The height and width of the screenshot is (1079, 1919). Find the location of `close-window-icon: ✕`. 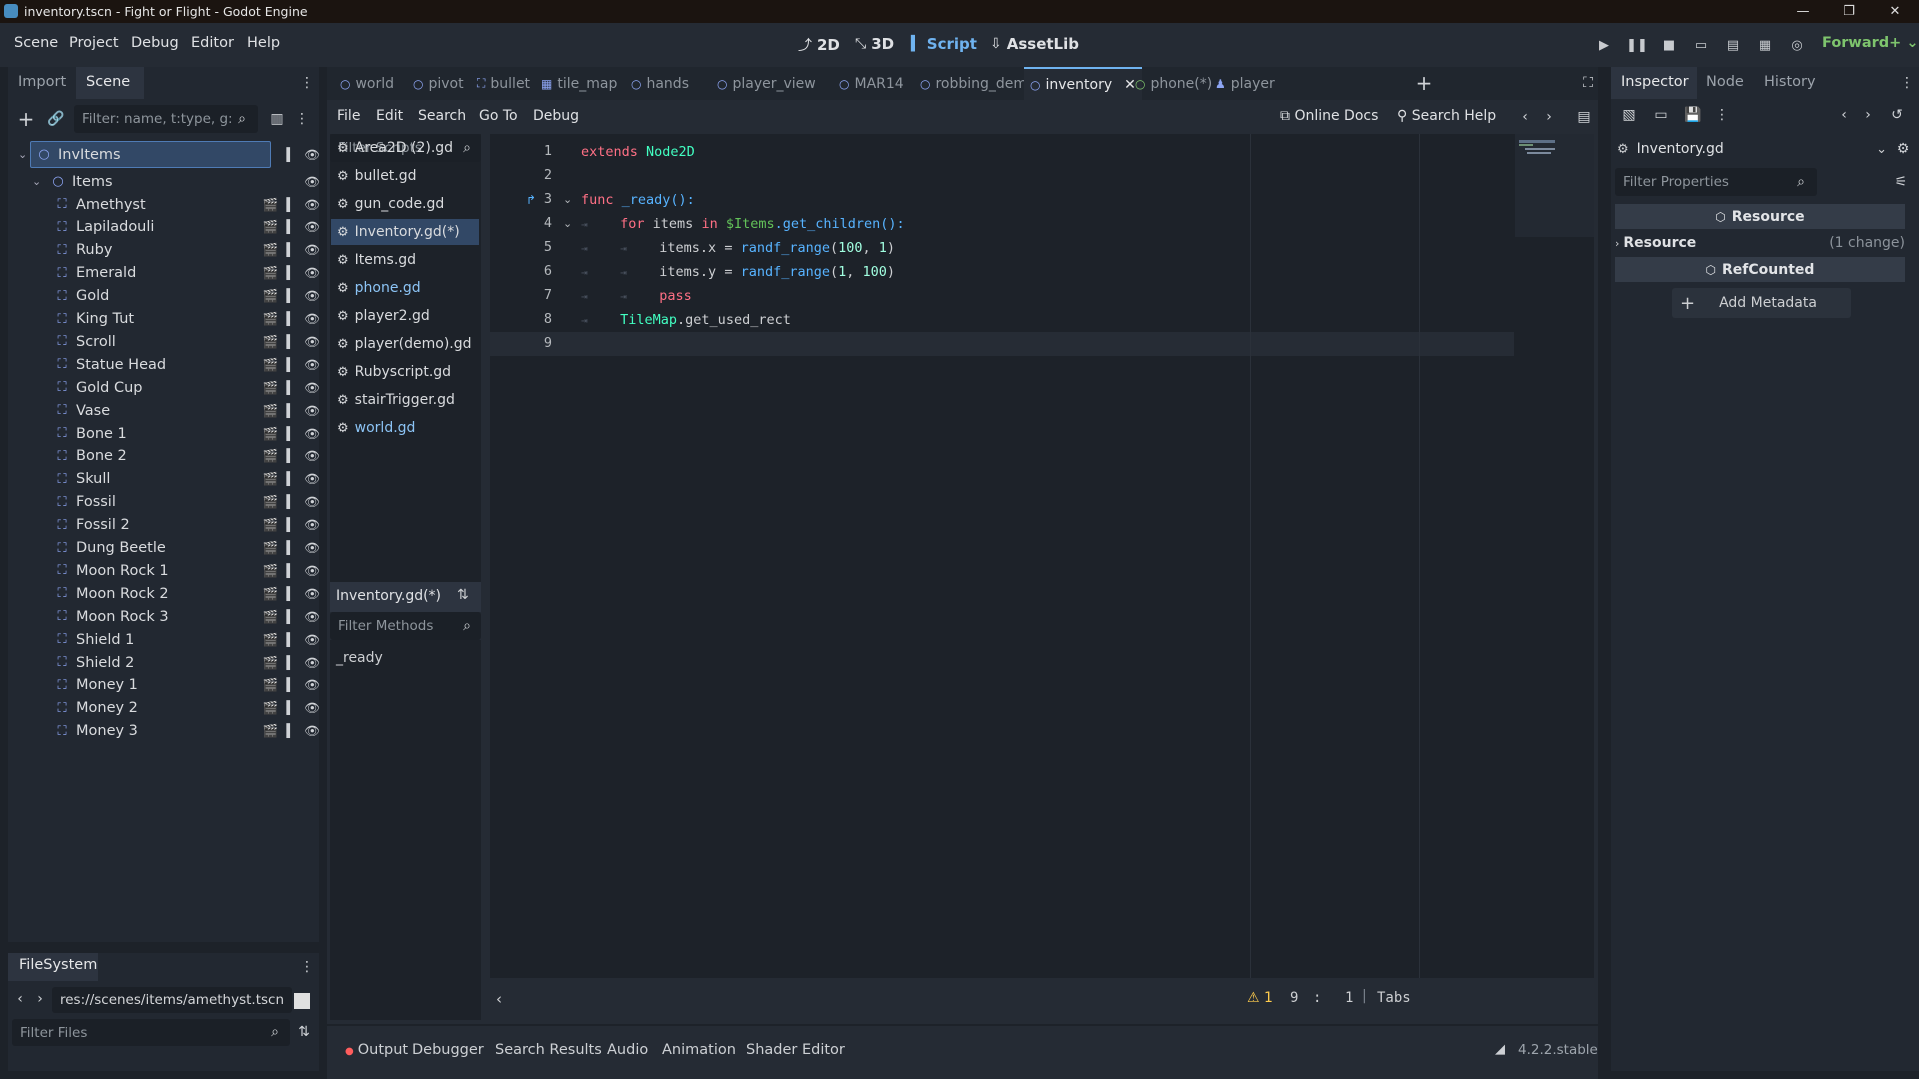

close-window-icon: ✕ is located at coordinates (1895, 11).